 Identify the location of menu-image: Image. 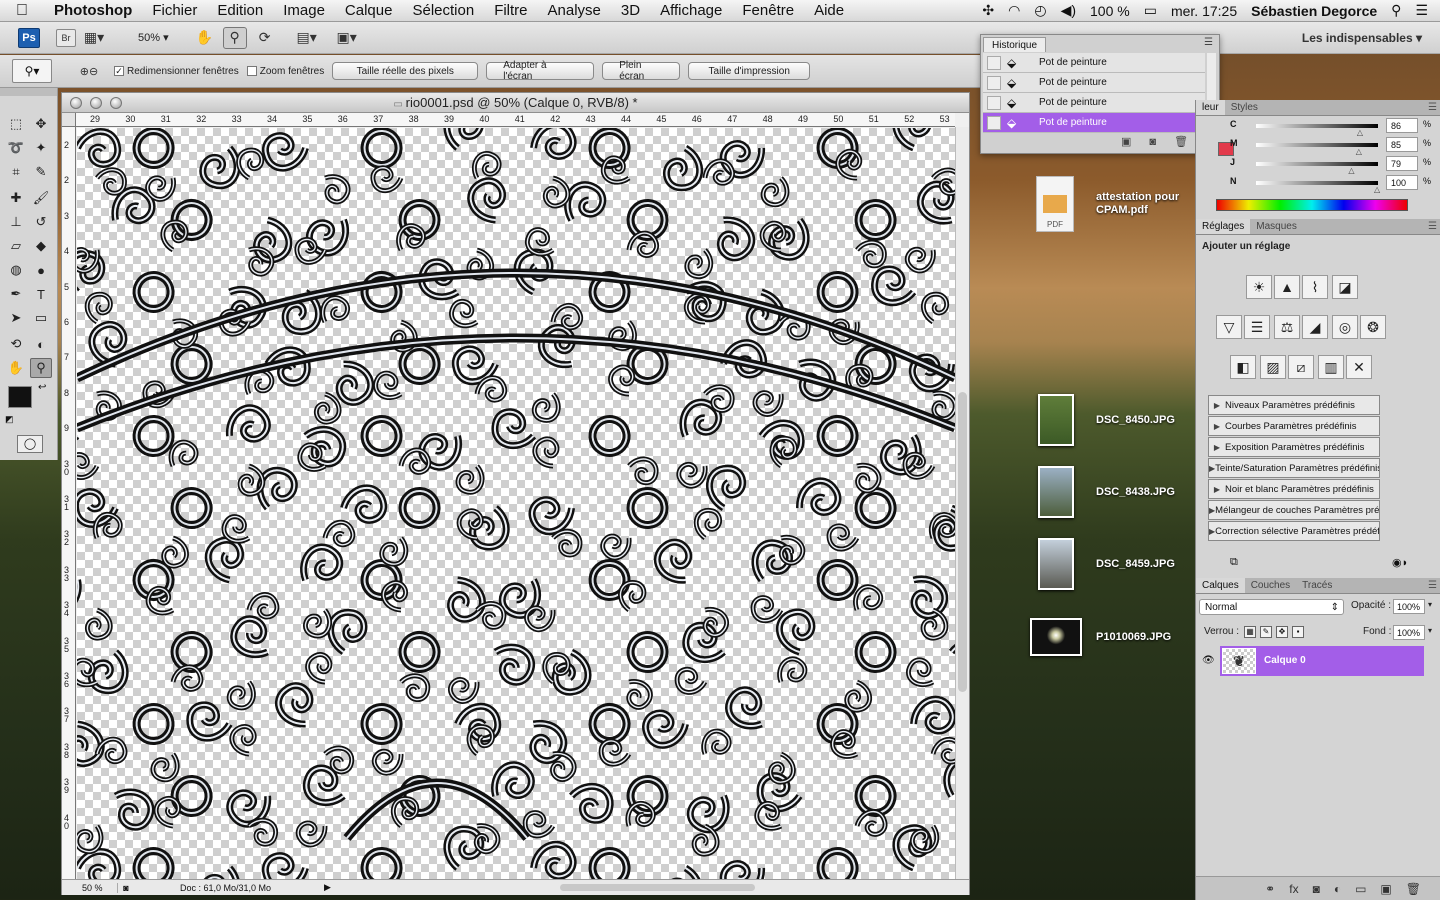
(304, 10).